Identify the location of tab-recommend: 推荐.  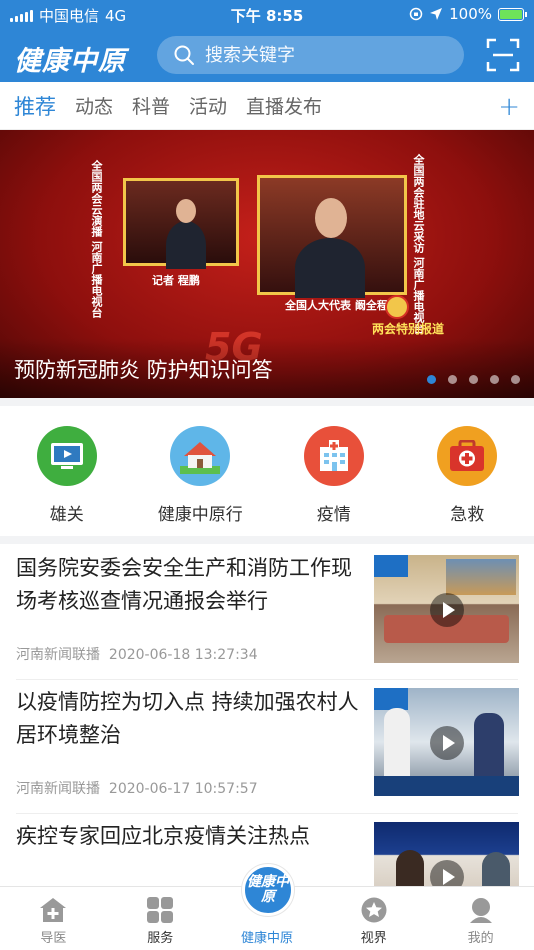
(35, 106).